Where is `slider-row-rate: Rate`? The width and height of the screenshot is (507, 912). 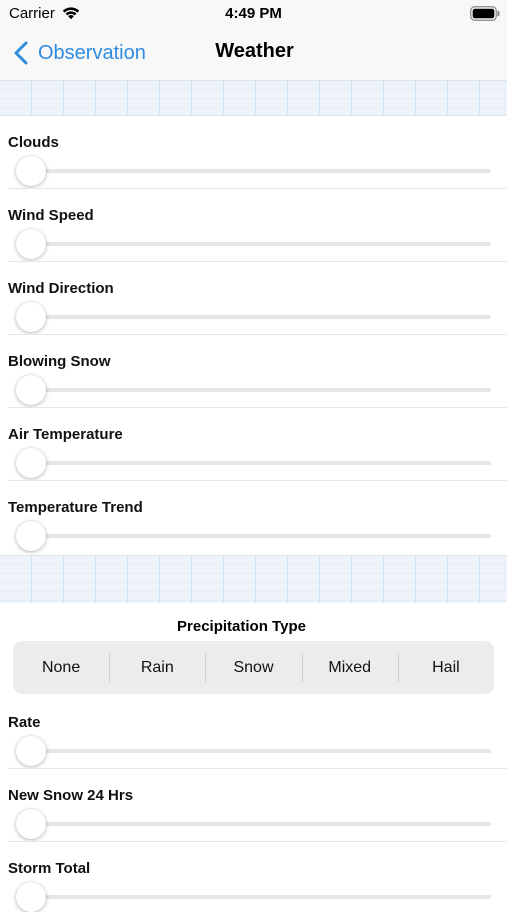 slider-row-rate: Rate is located at coordinates (253, 732).